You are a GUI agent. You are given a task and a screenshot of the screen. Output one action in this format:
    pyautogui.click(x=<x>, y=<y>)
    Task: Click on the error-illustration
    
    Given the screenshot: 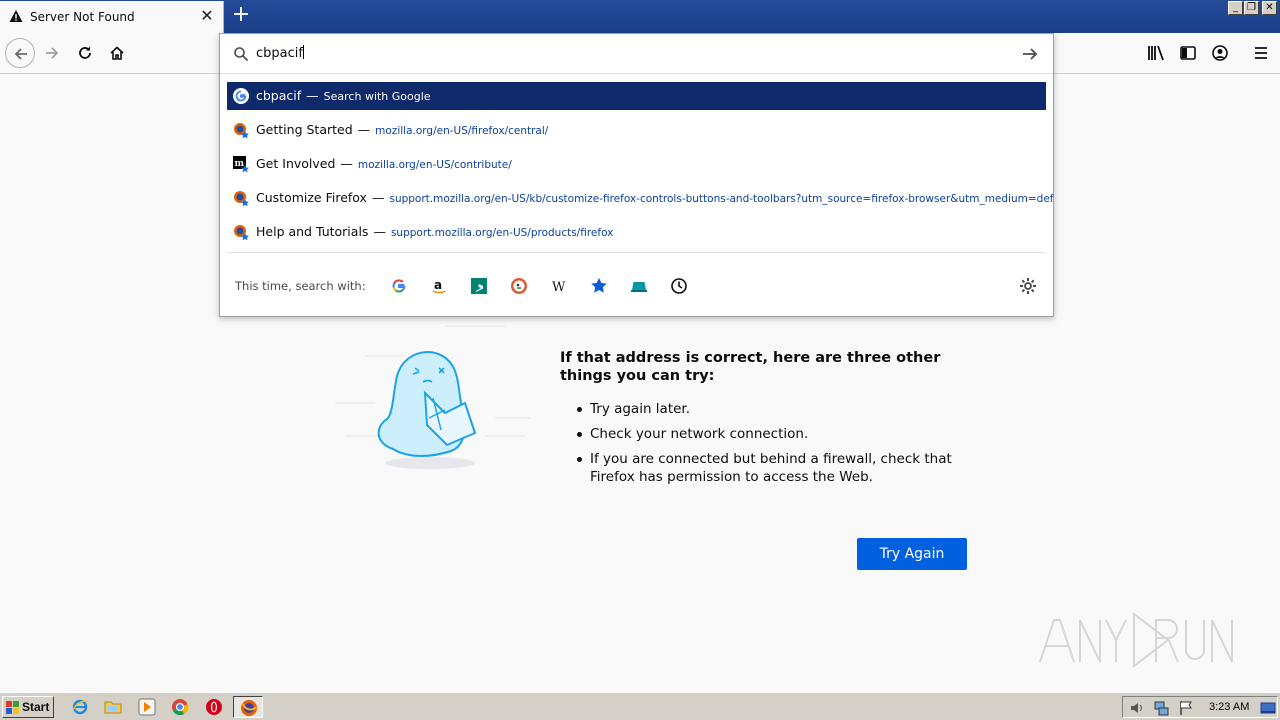 What is the action you would take?
    pyautogui.click(x=432, y=397)
    